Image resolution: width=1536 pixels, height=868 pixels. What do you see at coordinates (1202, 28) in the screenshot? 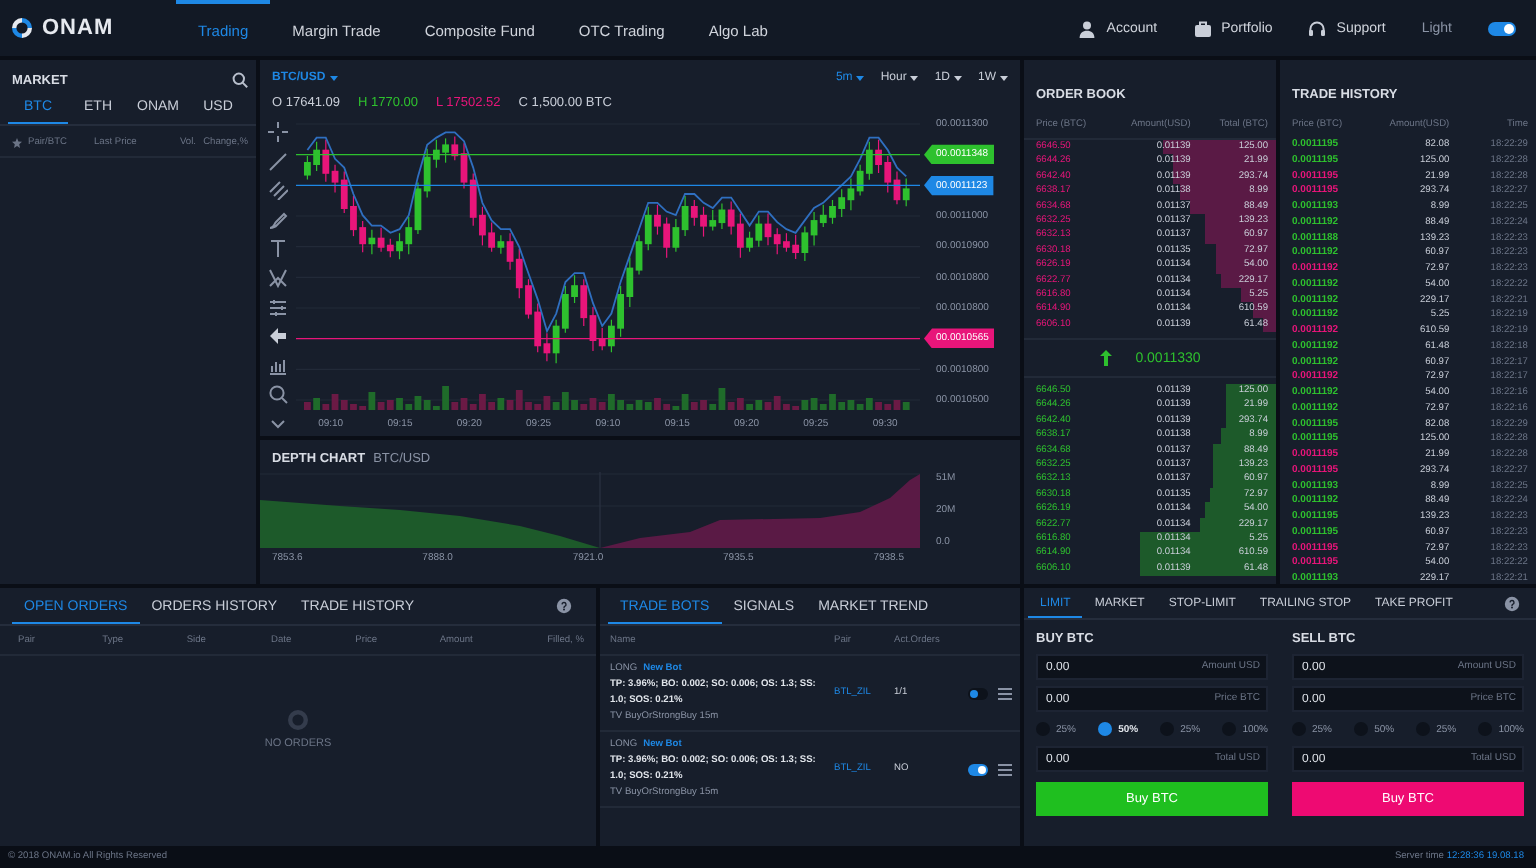
I see `briefcase-icon` at bounding box center [1202, 28].